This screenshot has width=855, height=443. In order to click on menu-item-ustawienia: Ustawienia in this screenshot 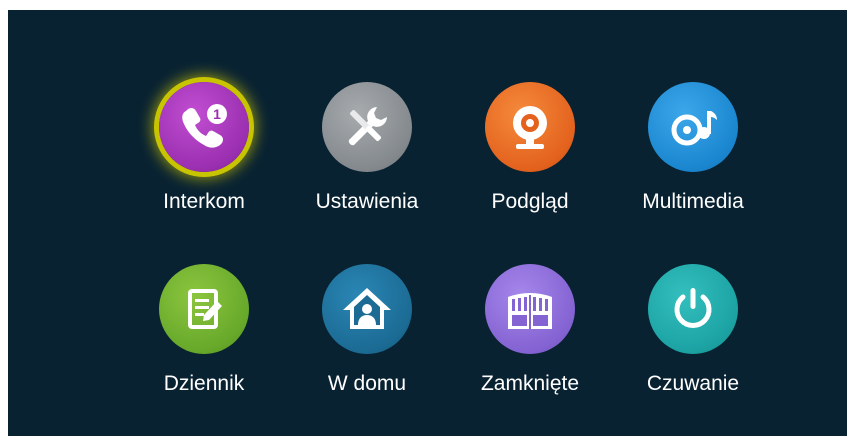, I will do `click(367, 162)`.